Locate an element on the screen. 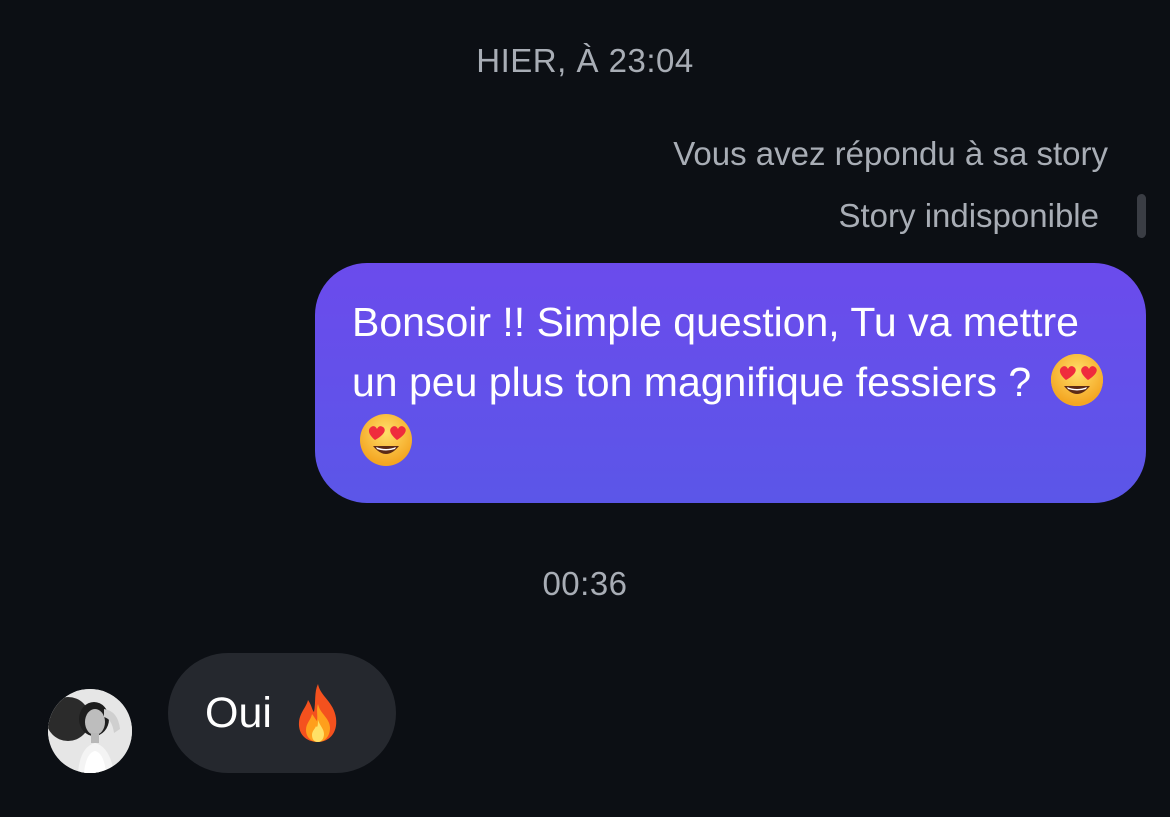 The height and width of the screenshot is (817, 1170). incoming-message-text: Oui is located at coordinates (238, 712).